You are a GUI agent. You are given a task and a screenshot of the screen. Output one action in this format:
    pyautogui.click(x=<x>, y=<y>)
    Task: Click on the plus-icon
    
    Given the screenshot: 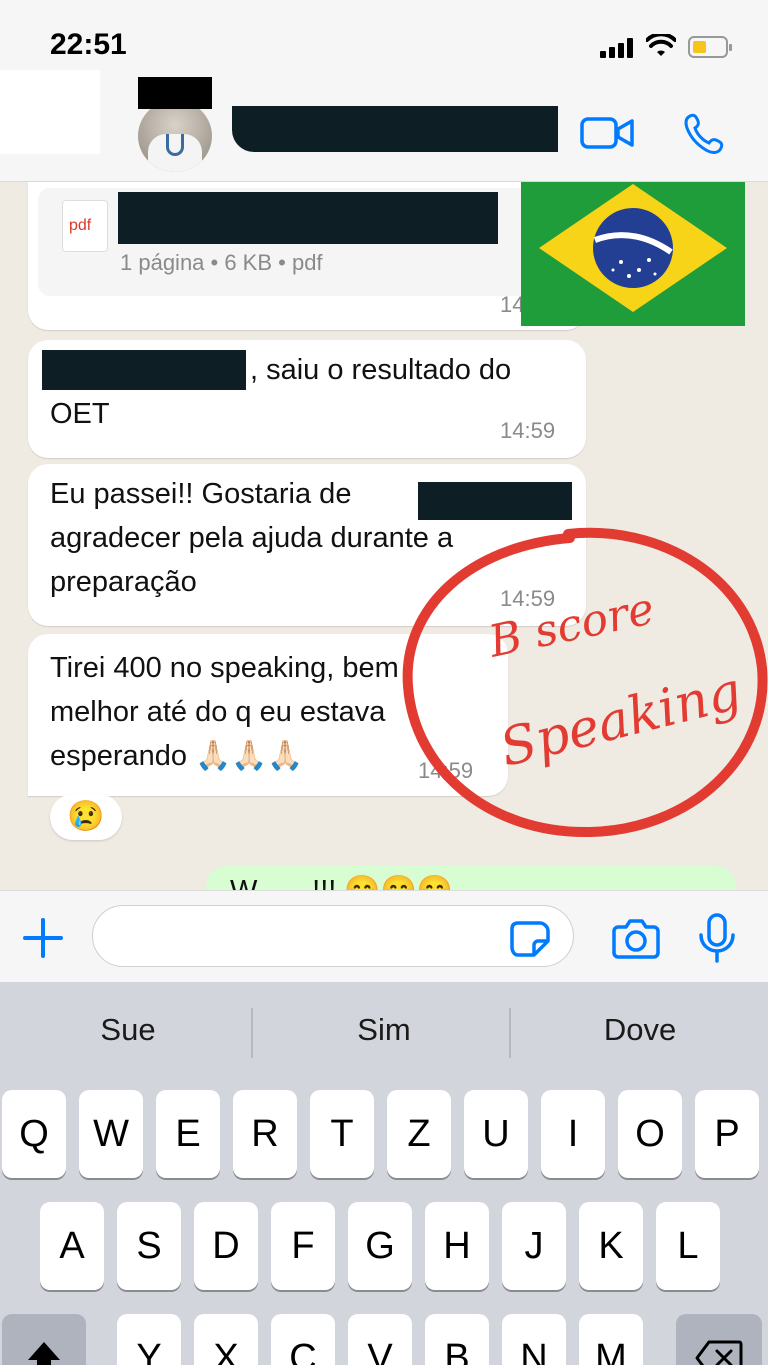 What is the action you would take?
    pyautogui.click(x=43, y=938)
    